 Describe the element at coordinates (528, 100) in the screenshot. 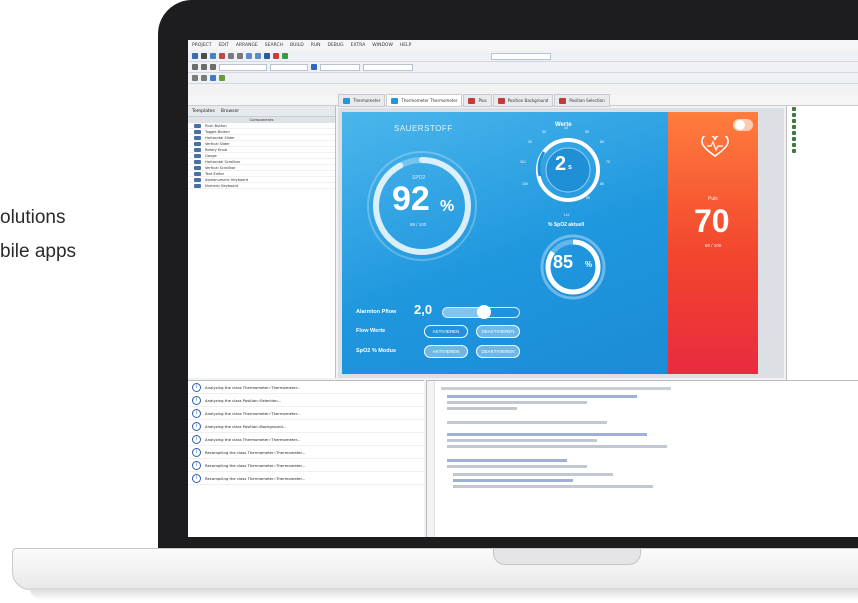

I see `tab-label: Position Background` at that location.